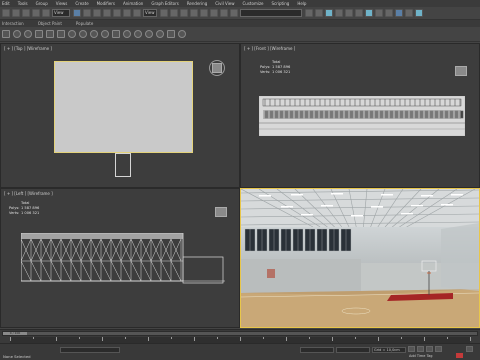 This screenshot has width=480, height=360. Describe the element at coordinates (133, 3) in the screenshot. I see `menu-animation: Animation` at that location.